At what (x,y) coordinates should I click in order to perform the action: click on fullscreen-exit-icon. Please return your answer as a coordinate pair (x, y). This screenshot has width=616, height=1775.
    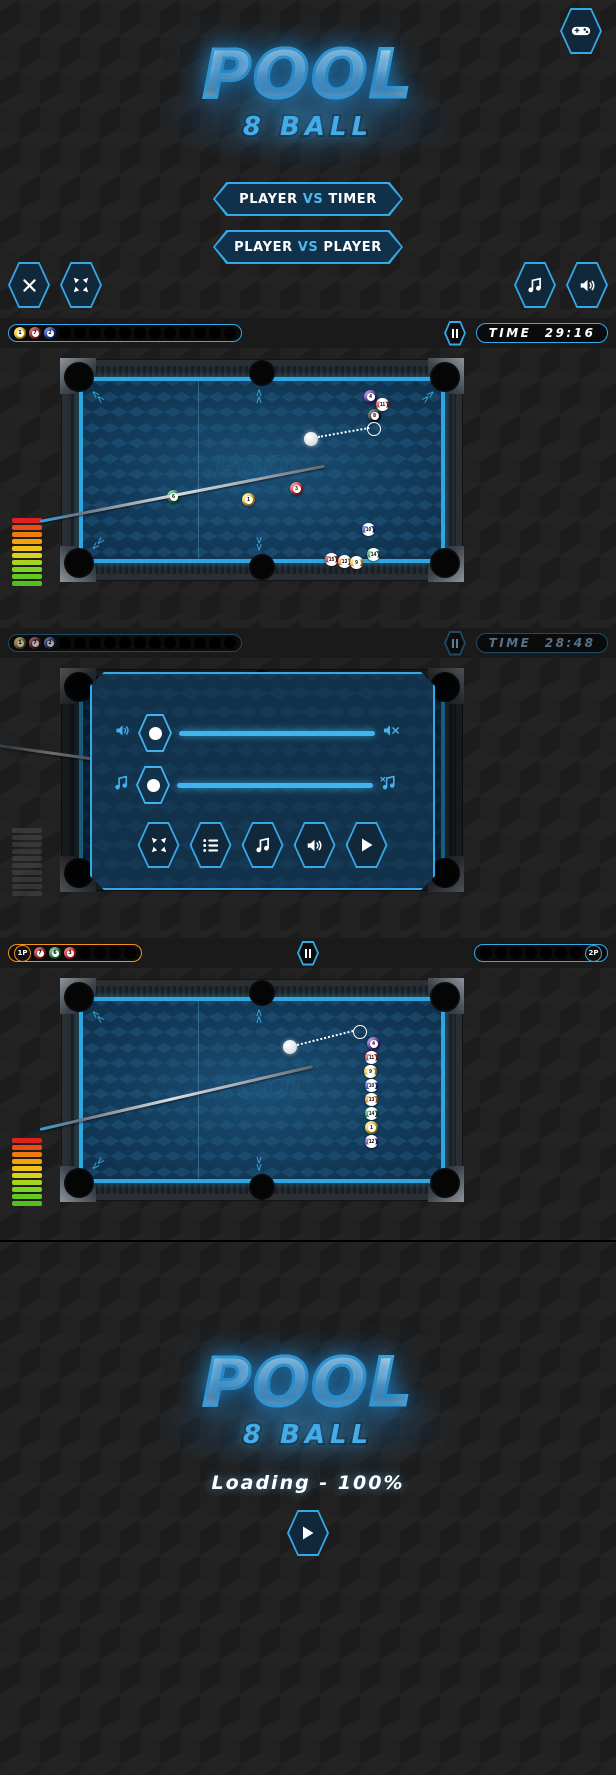
    Looking at the image, I should click on (81, 285).